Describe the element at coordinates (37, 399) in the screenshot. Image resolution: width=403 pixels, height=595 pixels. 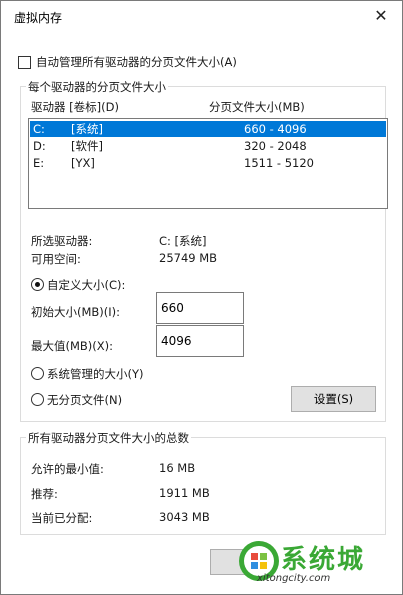
I see `no-paging-file-radio` at that location.